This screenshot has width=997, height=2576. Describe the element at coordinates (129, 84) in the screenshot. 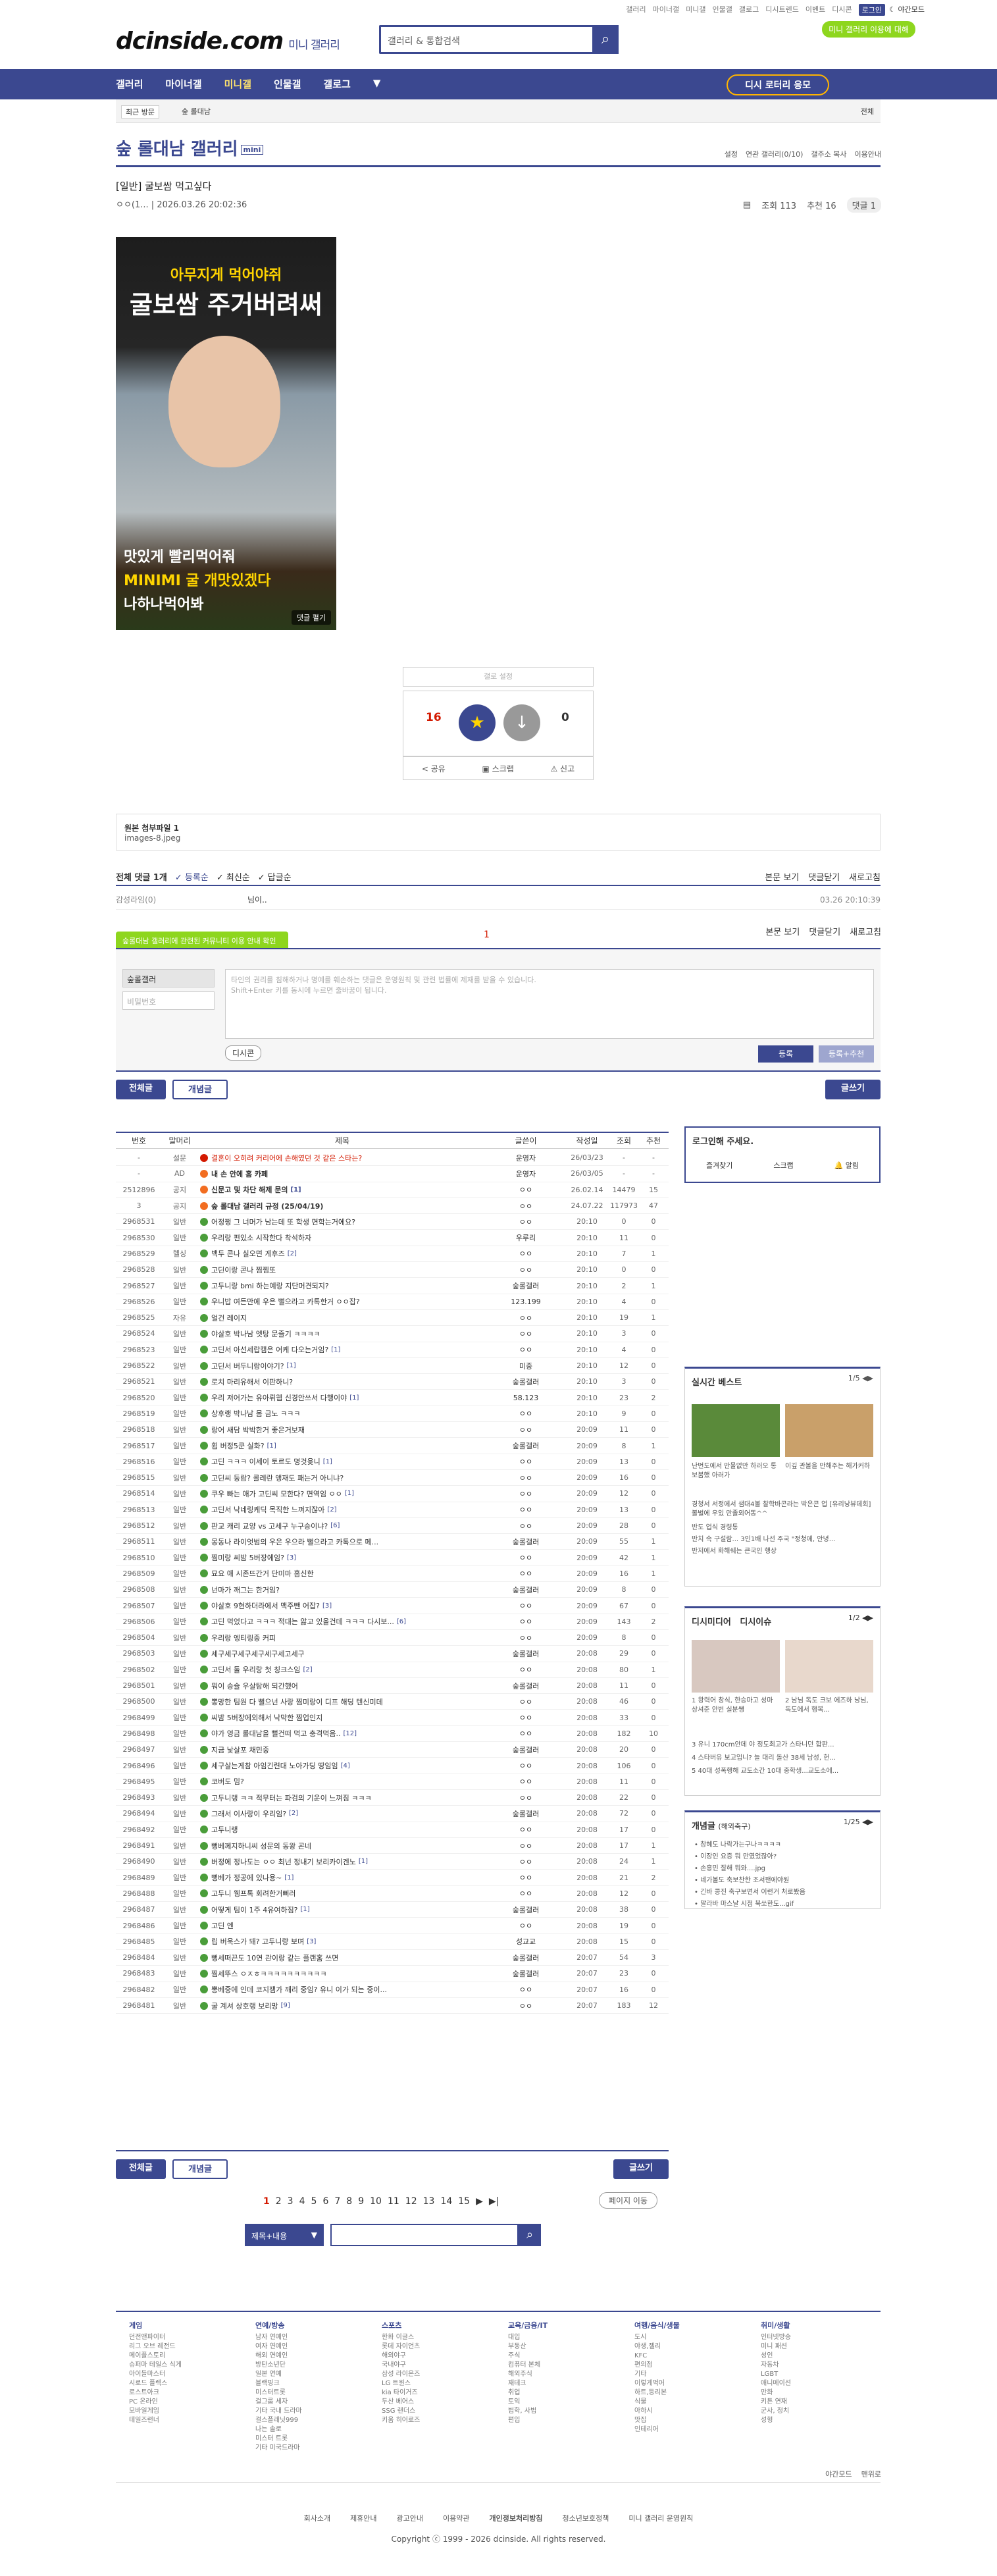

I see `nav-item: 갤러리` at that location.